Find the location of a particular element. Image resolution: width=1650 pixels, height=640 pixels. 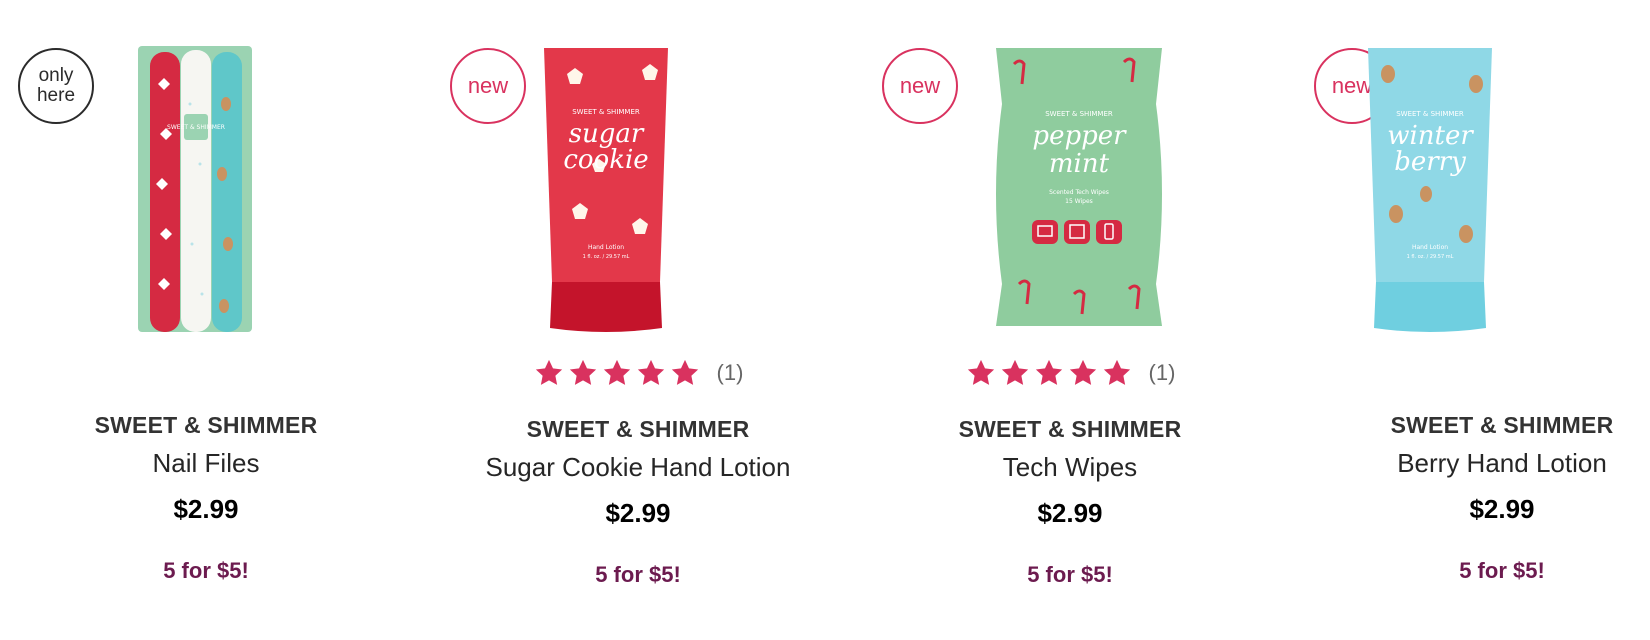

product-name: Tech Wipes is located at coordinates (1070, 467).